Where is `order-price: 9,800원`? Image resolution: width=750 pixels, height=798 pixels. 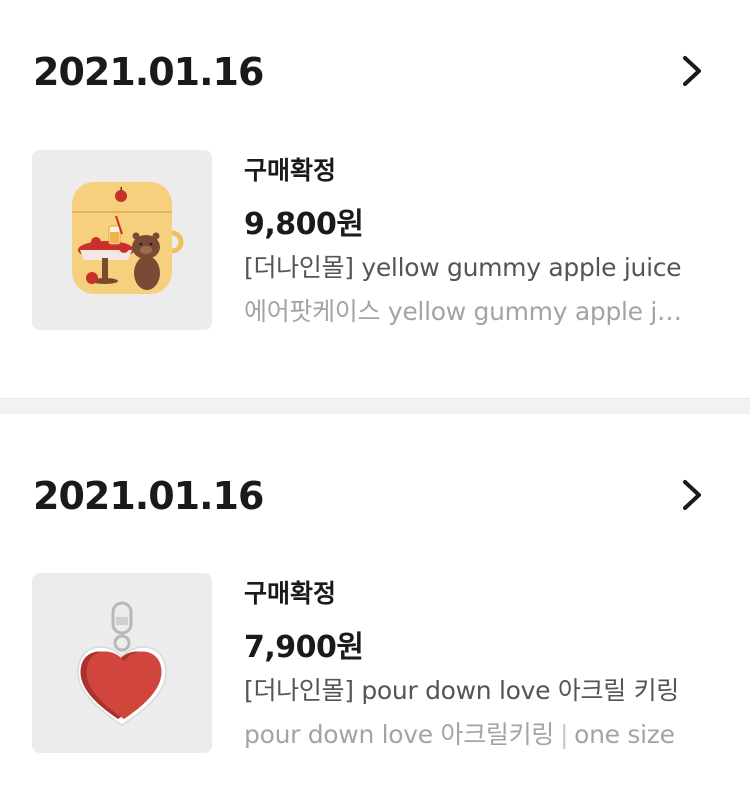 order-price: 9,800원 is located at coordinates (304, 224).